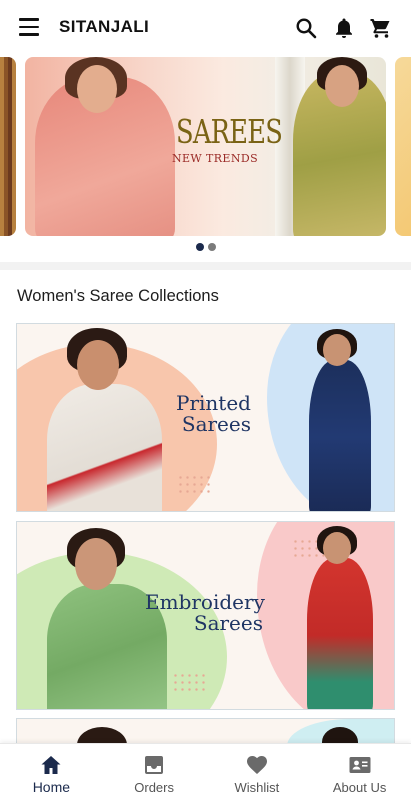 The width and height of the screenshot is (411, 800). Describe the element at coordinates (51, 787) in the screenshot. I see `nav-home-label: Home` at that location.